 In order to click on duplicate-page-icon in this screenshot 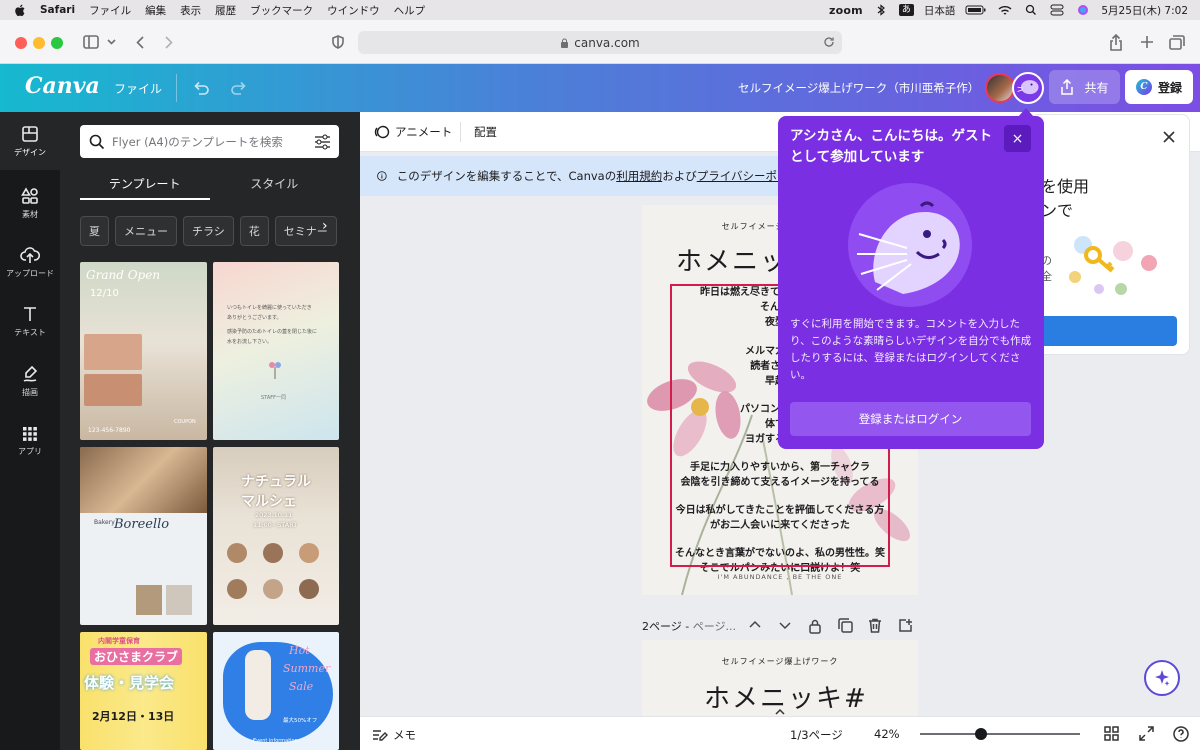, I will do `click(846, 626)`.